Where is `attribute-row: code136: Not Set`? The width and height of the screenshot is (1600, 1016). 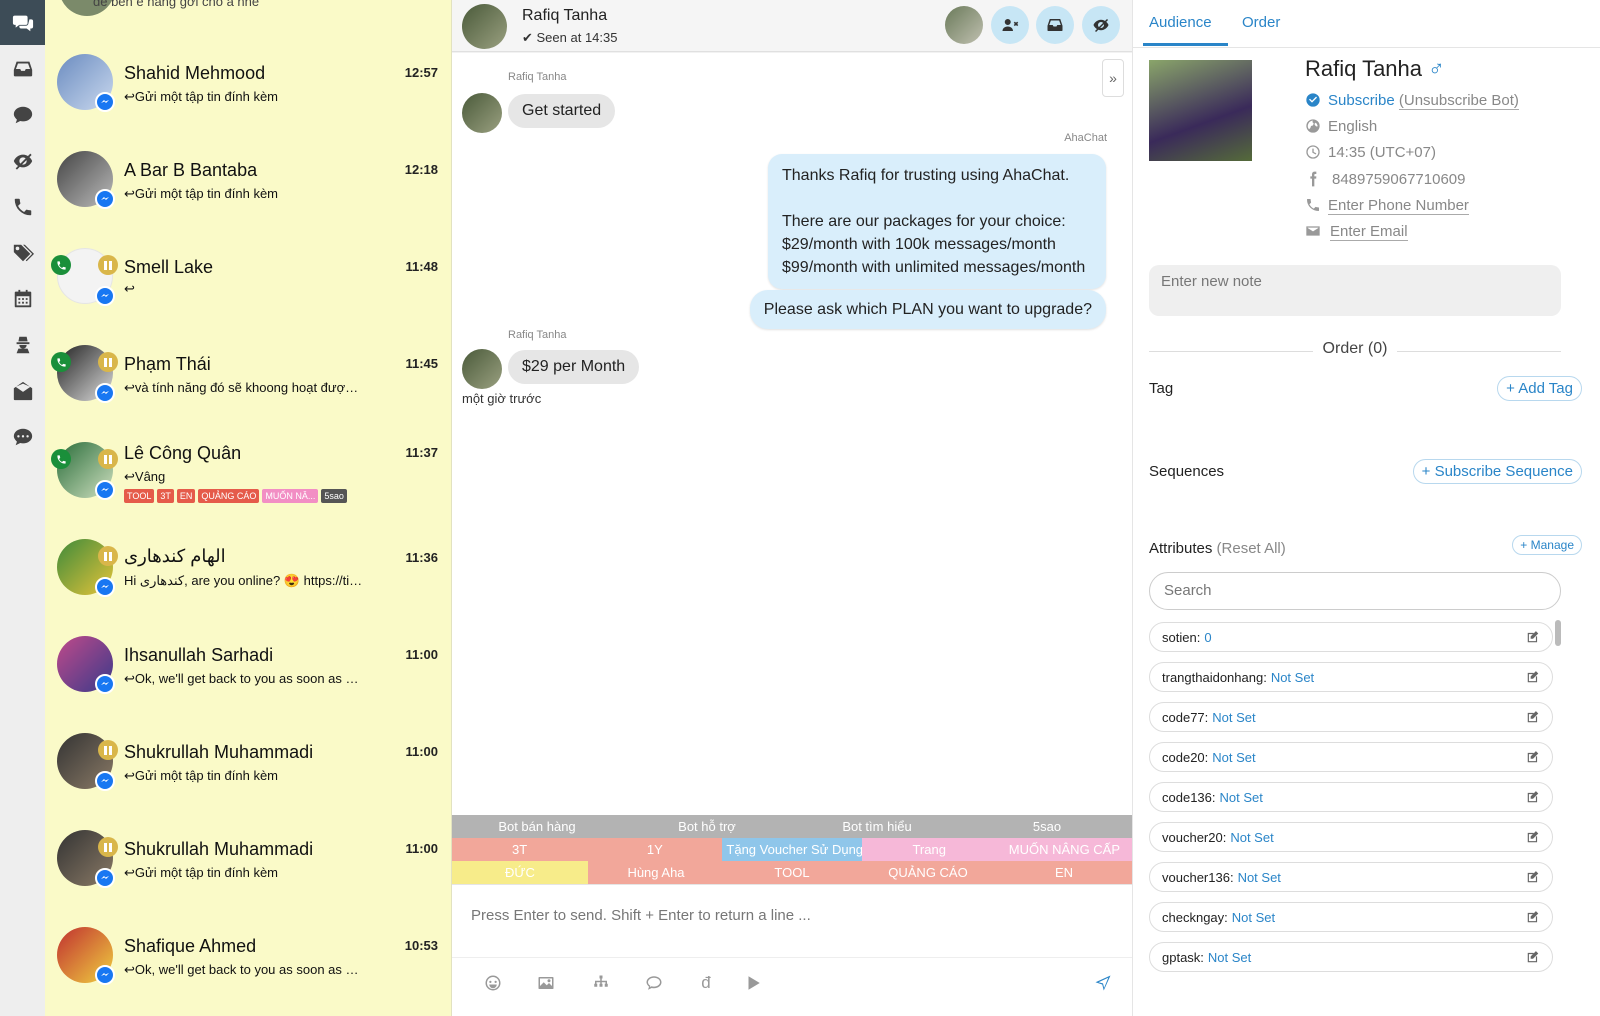 attribute-row: code136: Not Set is located at coordinates (1351, 797).